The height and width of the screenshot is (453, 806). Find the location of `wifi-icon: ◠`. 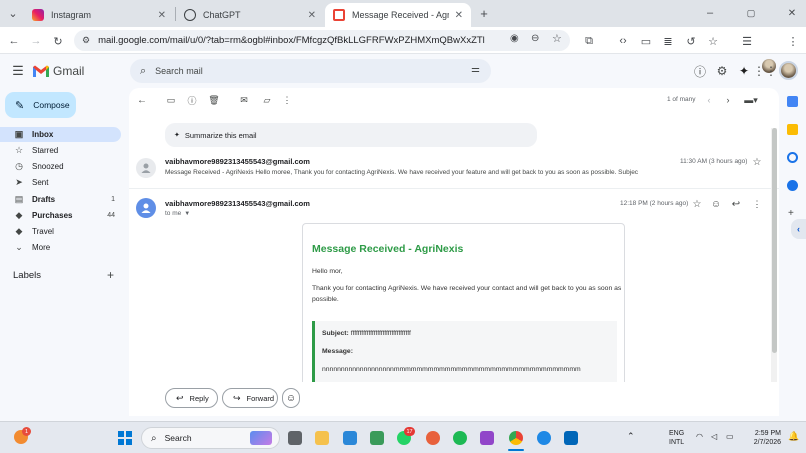

wifi-icon: ◠ is located at coordinates (699, 436).